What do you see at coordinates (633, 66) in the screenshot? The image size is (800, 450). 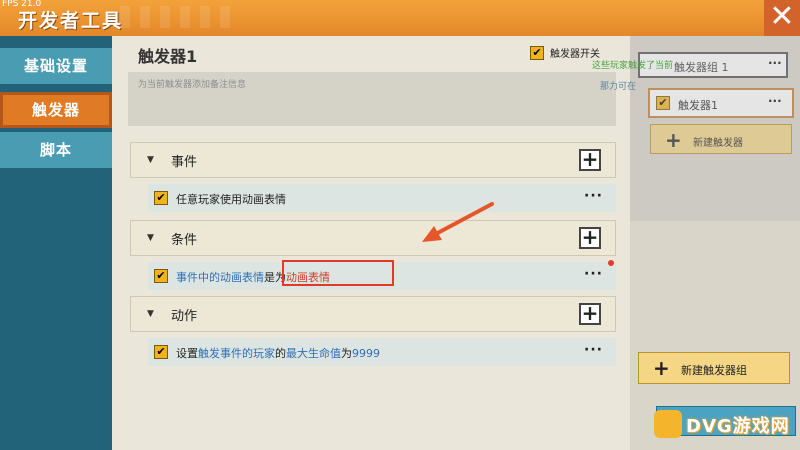 I see `tooltip-text: 这些玩家触发了当前` at bounding box center [633, 66].